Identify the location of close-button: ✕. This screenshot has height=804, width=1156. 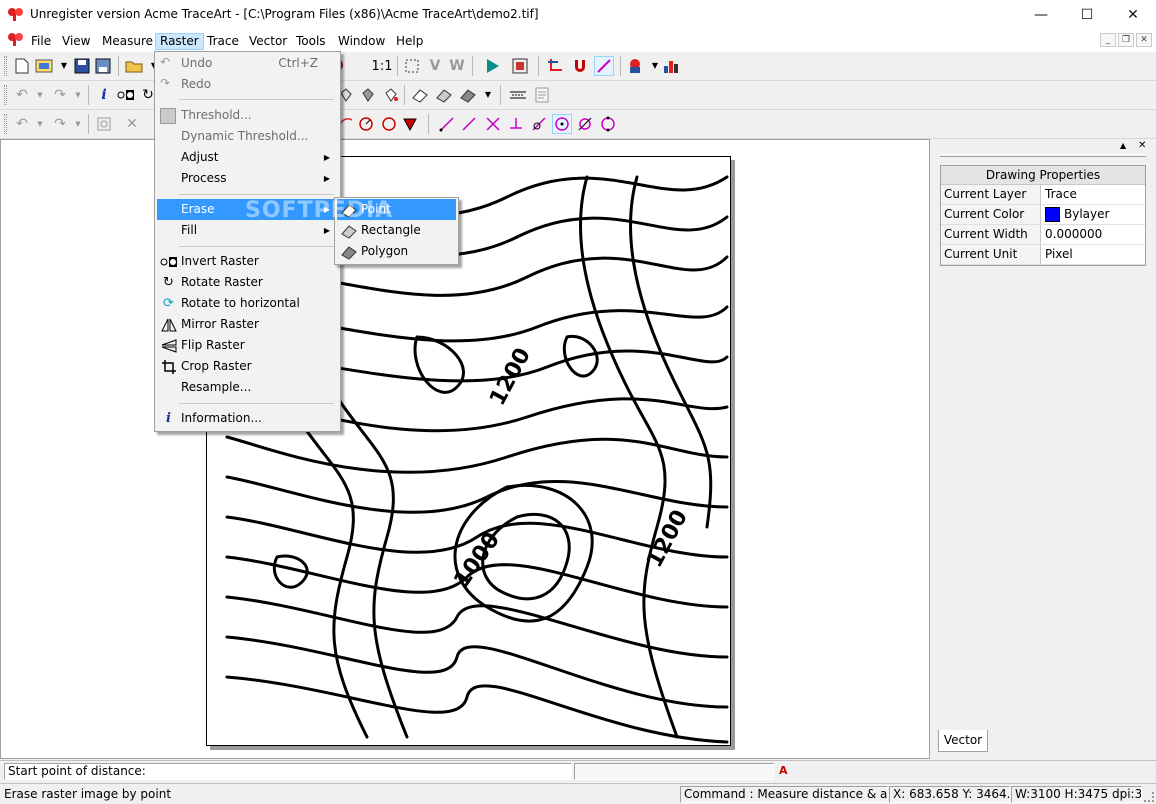
(1133, 15).